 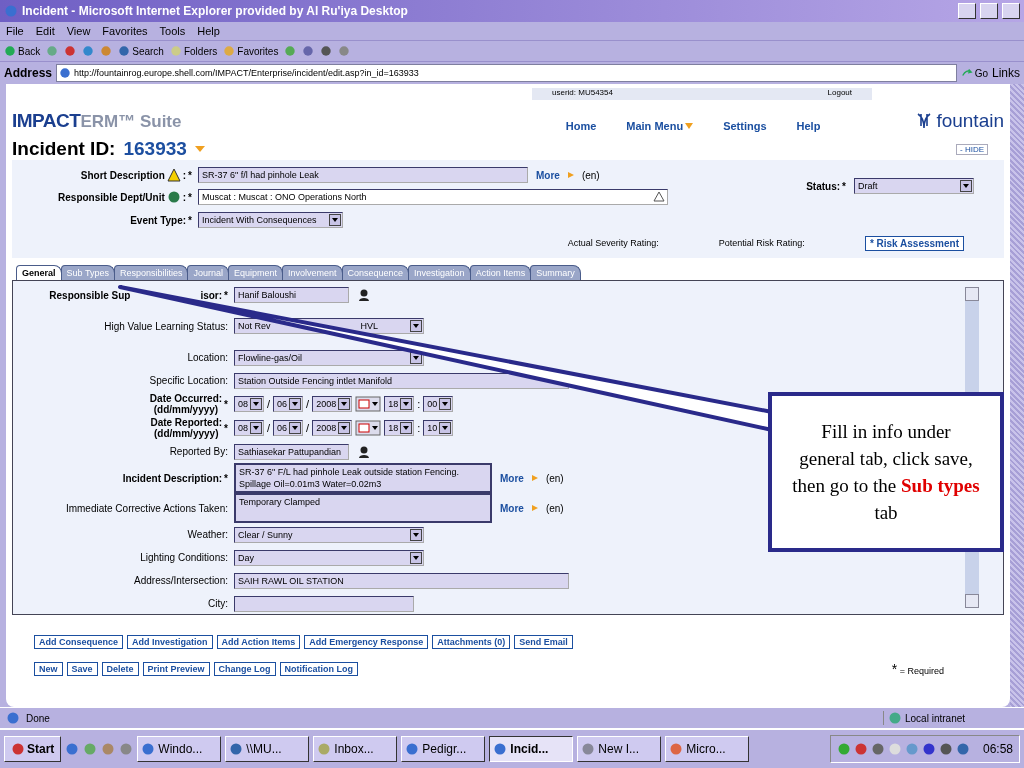 I want to click on user-strip: userid: MU54354 Logout, so click(x=702, y=94).